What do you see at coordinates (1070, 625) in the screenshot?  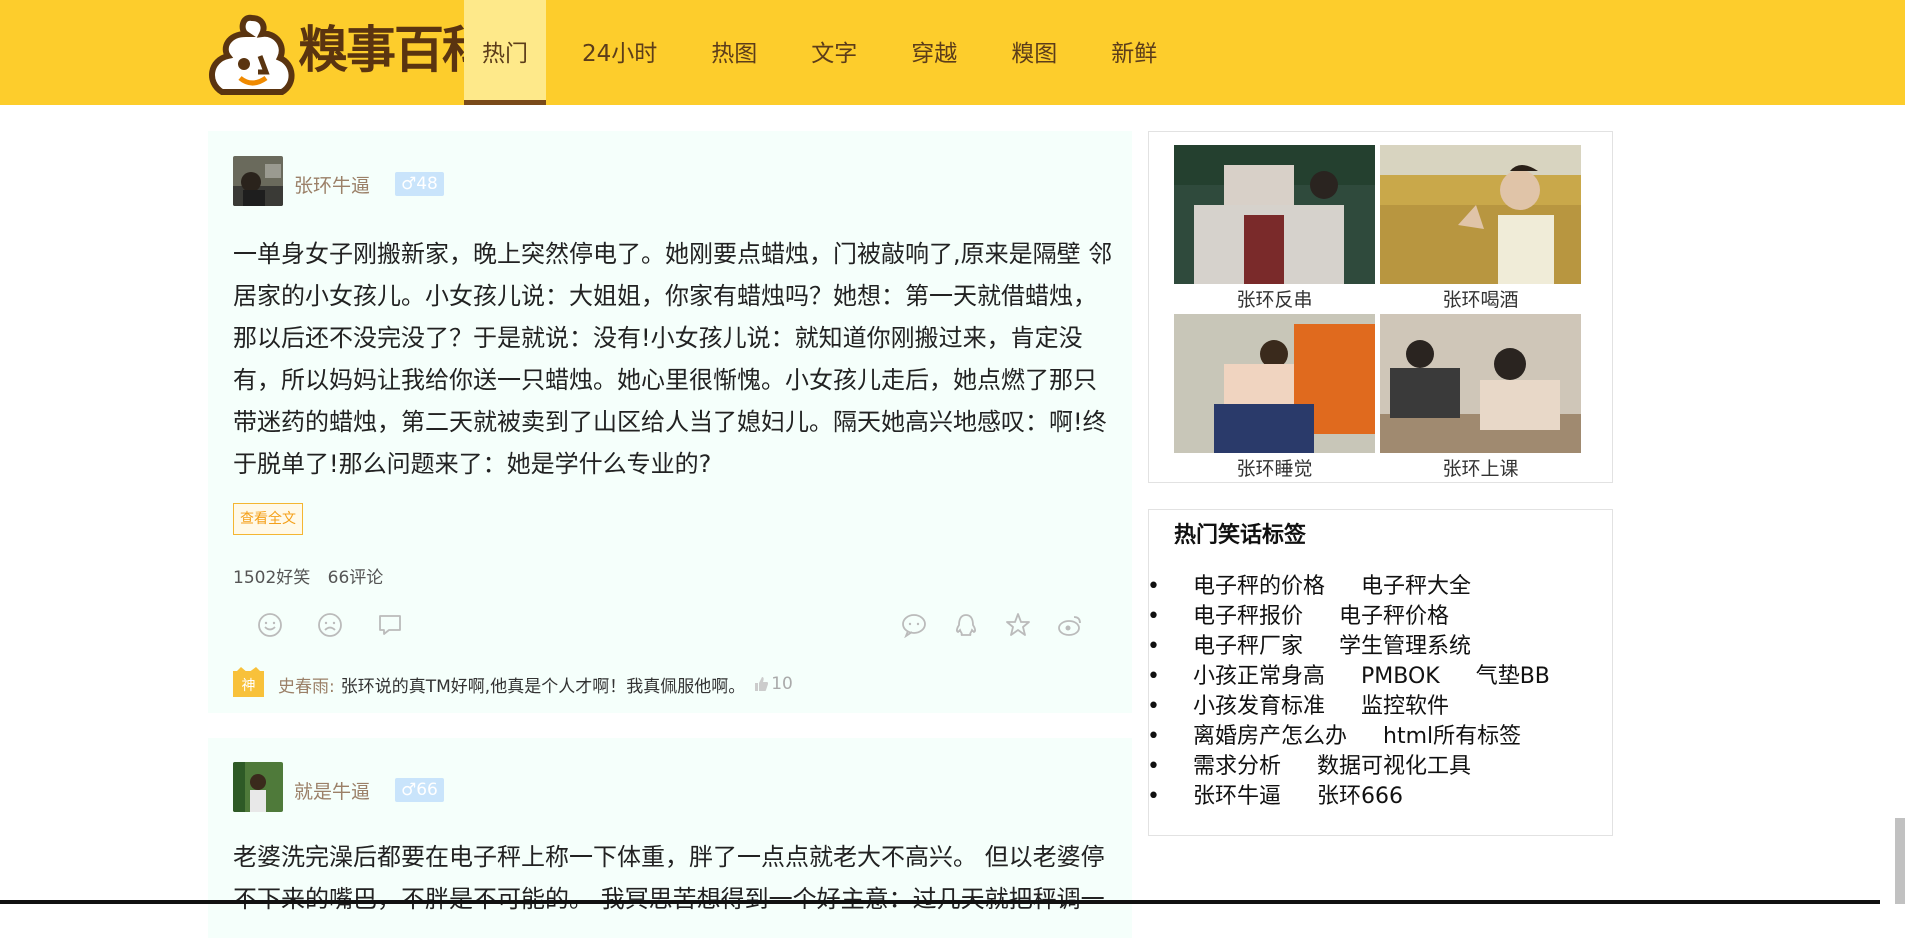 I see `weibo-share-icon` at bounding box center [1070, 625].